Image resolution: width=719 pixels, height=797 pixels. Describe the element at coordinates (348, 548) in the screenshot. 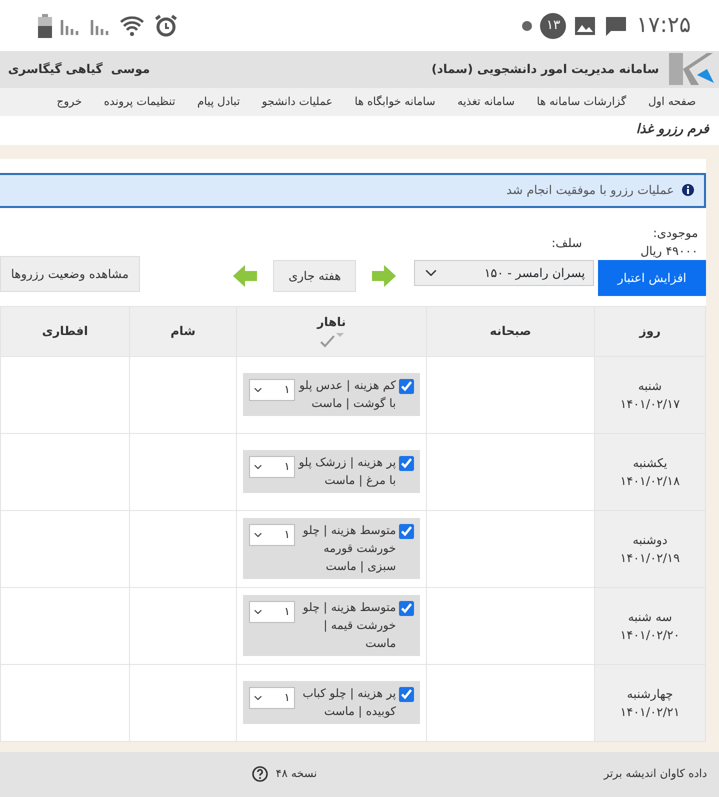

I see `meal-text: متوسط هزینه | چلو خورشت قورمه سبزی | ماست` at that location.